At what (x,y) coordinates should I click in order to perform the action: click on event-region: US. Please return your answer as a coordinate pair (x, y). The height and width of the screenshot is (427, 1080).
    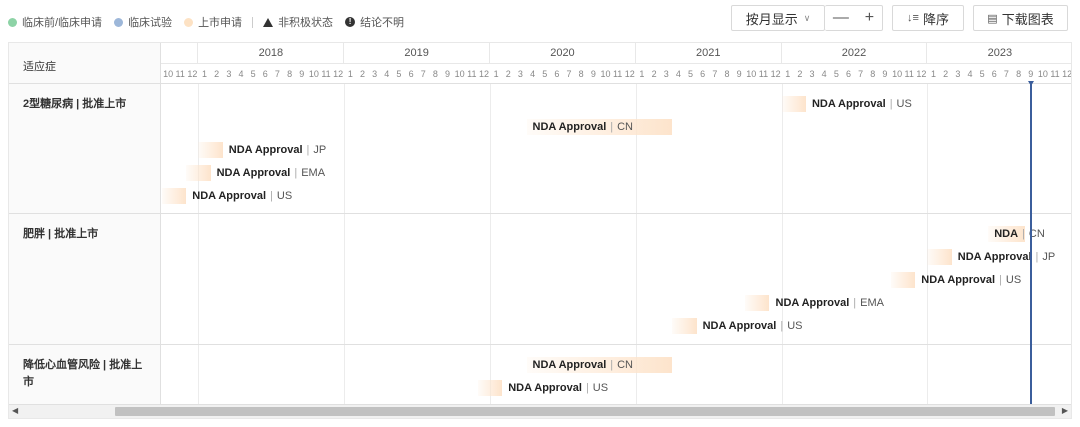
    Looking at the image, I should click on (904, 104).